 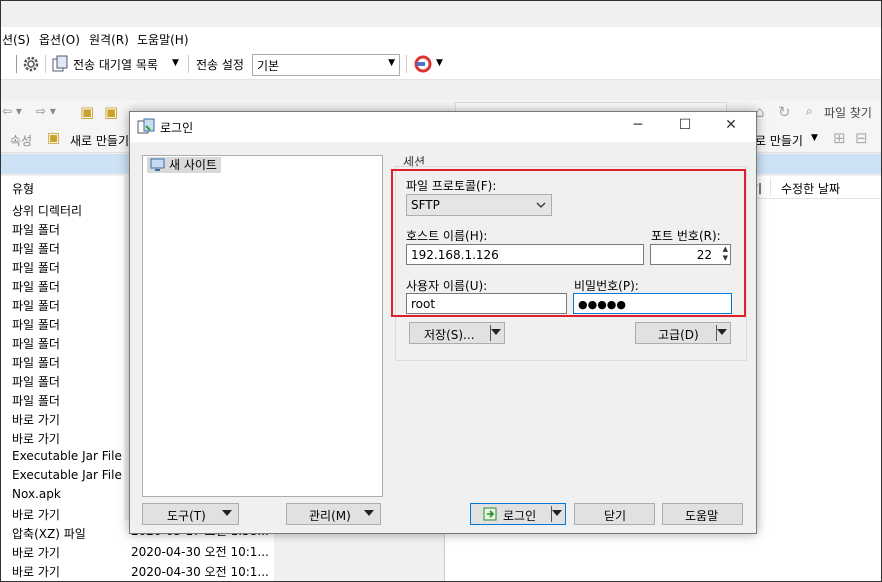 What do you see at coordinates (60, 64) in the screenshot?
I see `queue-icon` at bounding box center [60, 64].